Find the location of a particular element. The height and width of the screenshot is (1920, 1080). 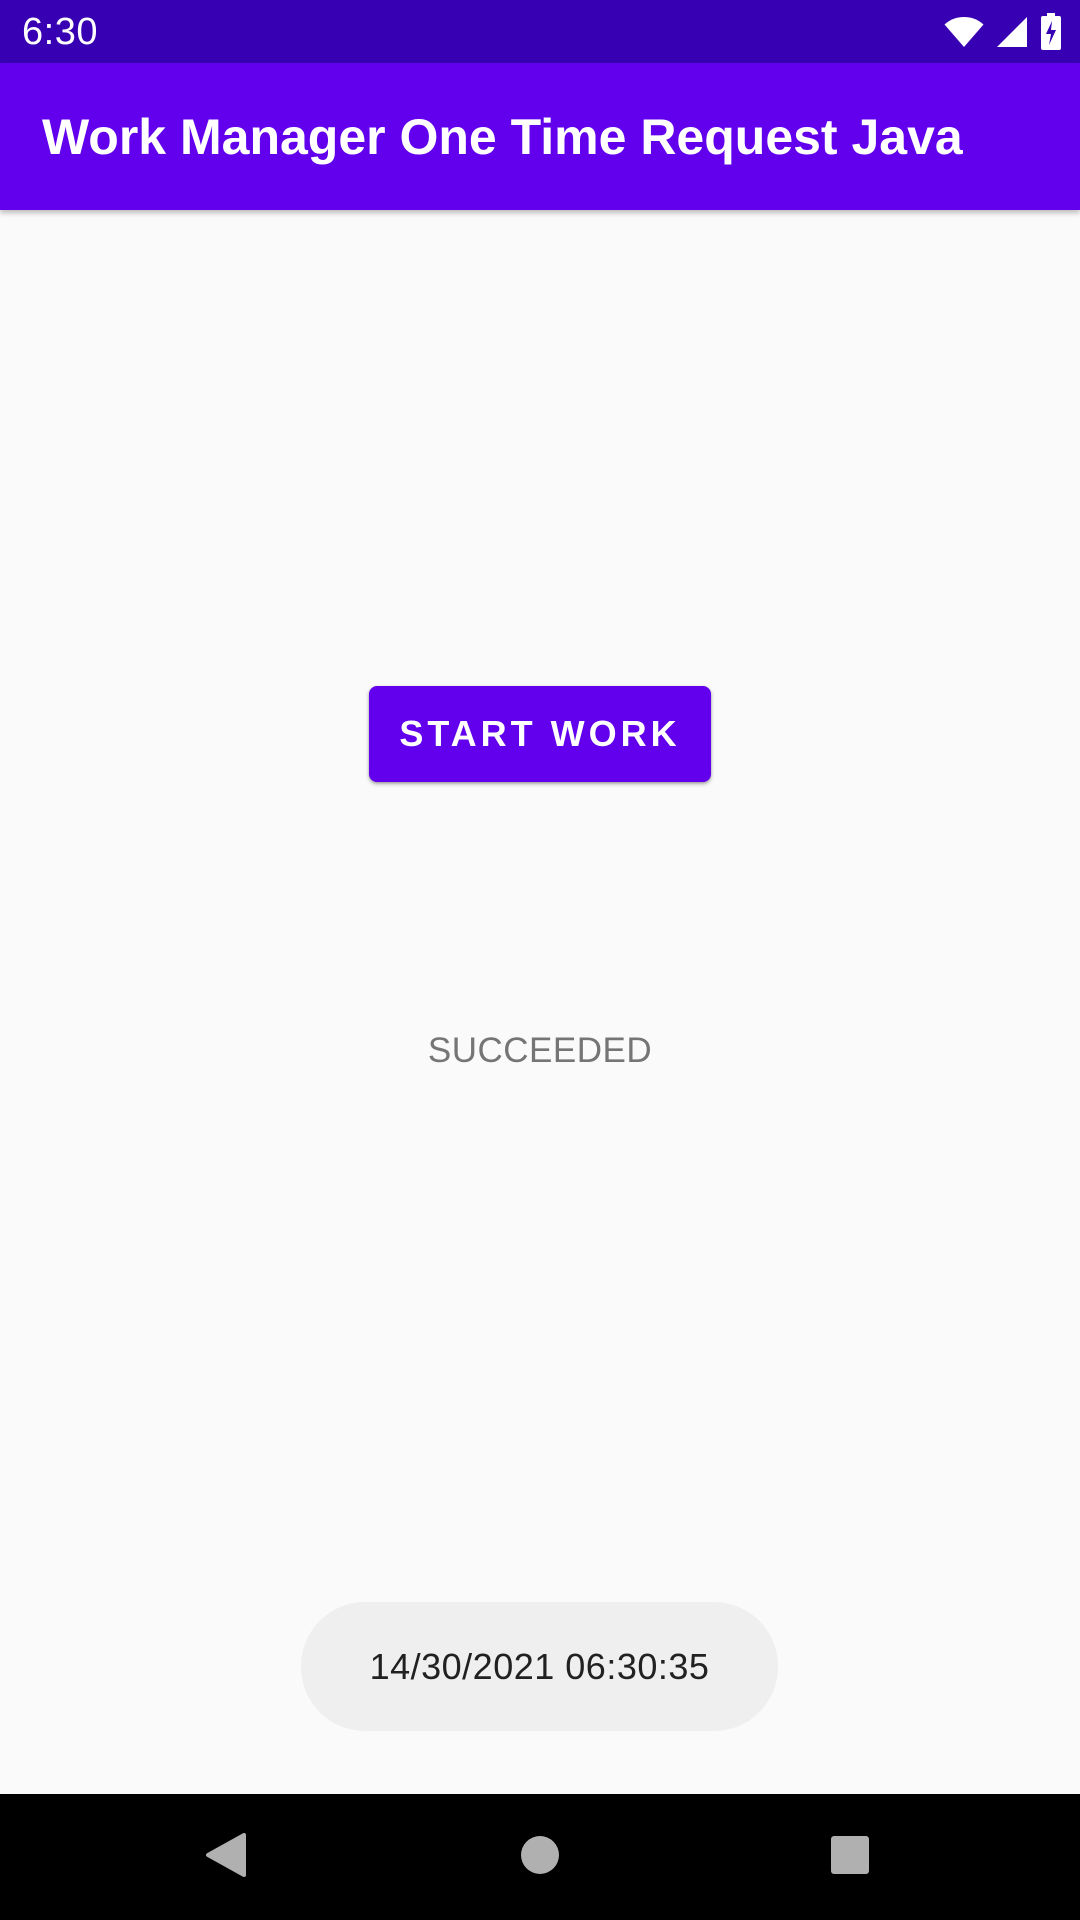

wifi-icon is located at coordinates (964, 32).